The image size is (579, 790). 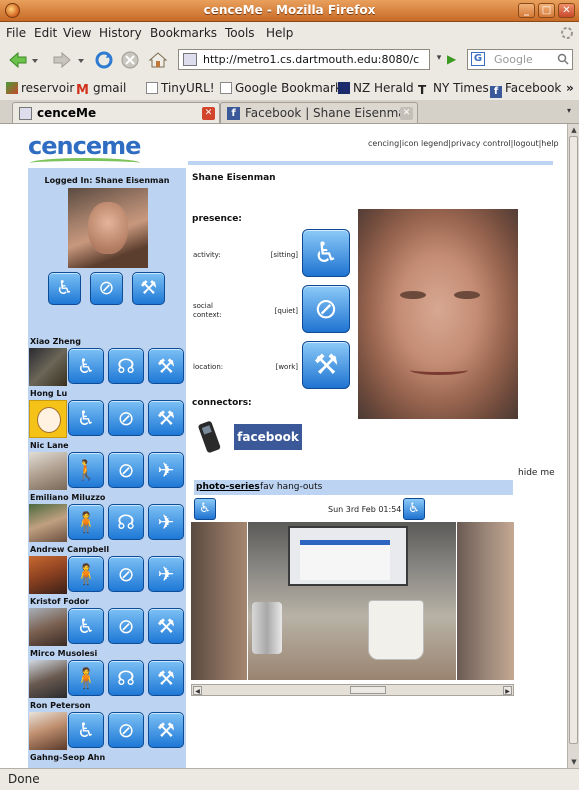 What do you see at coordinates (546, 10) in the screenshot?
I see `maximize-button: □` at bounding box center [546, 10].